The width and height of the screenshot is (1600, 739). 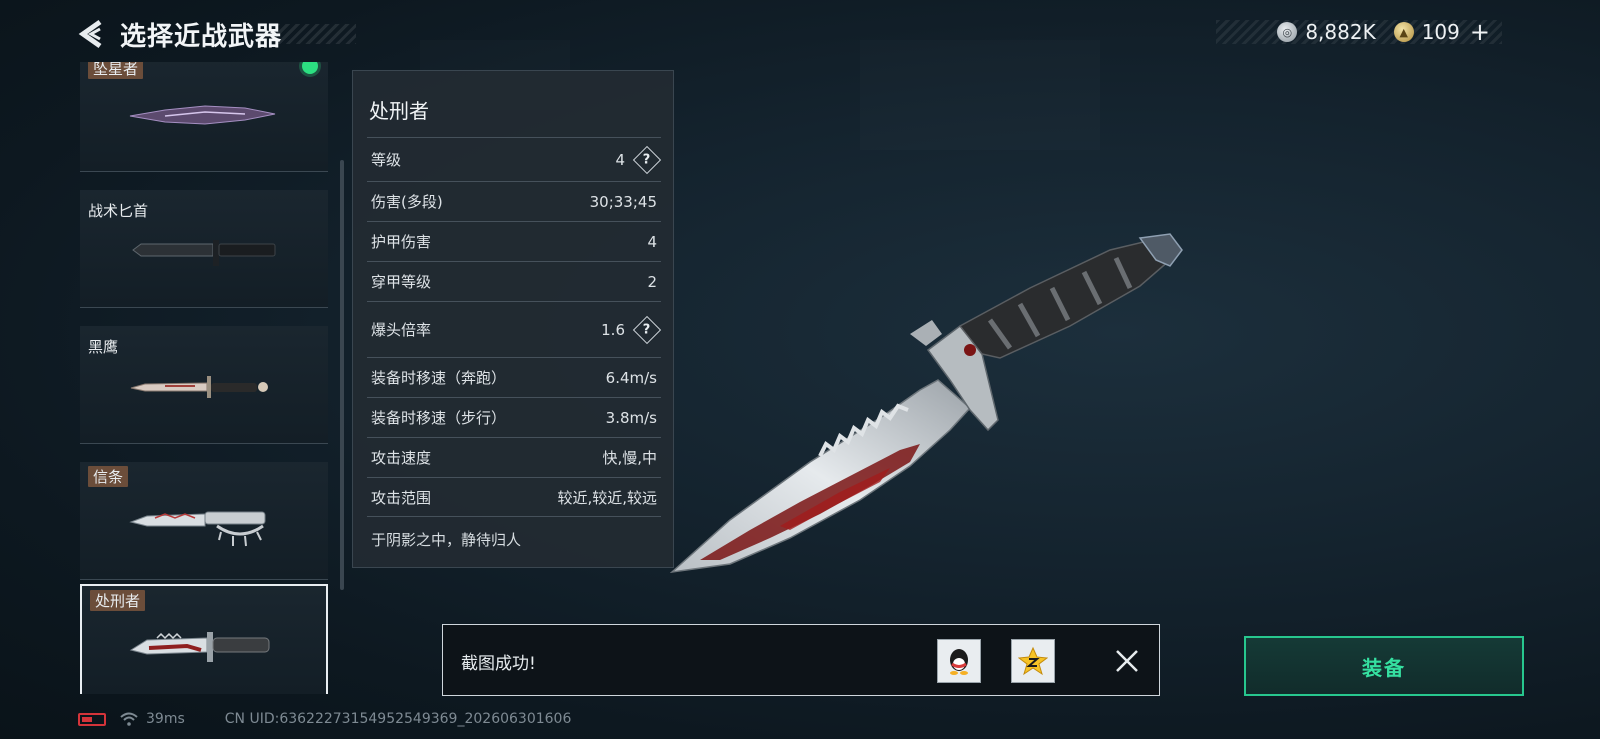 I want to click on weapon-card-black-hawk: 黑鹰, so click(x=204, y=385).